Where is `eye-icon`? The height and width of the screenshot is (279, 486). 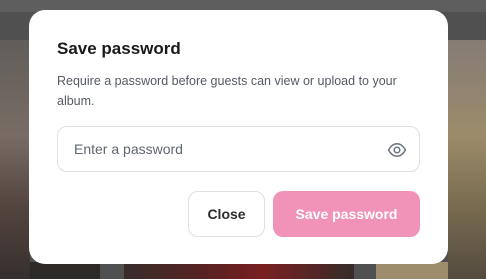 eye-icon is located at coordinates (397, 150).